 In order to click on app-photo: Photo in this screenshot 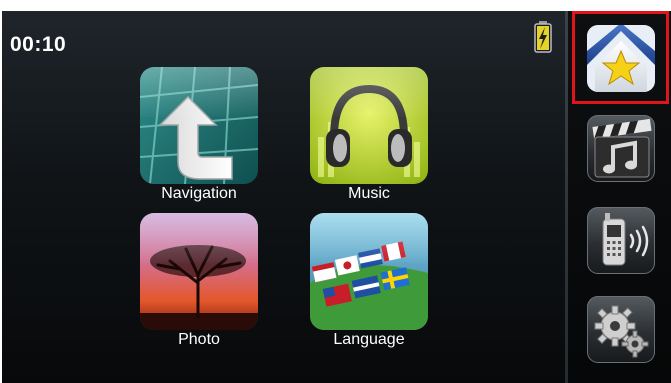, I will do `click(199, 293)`.